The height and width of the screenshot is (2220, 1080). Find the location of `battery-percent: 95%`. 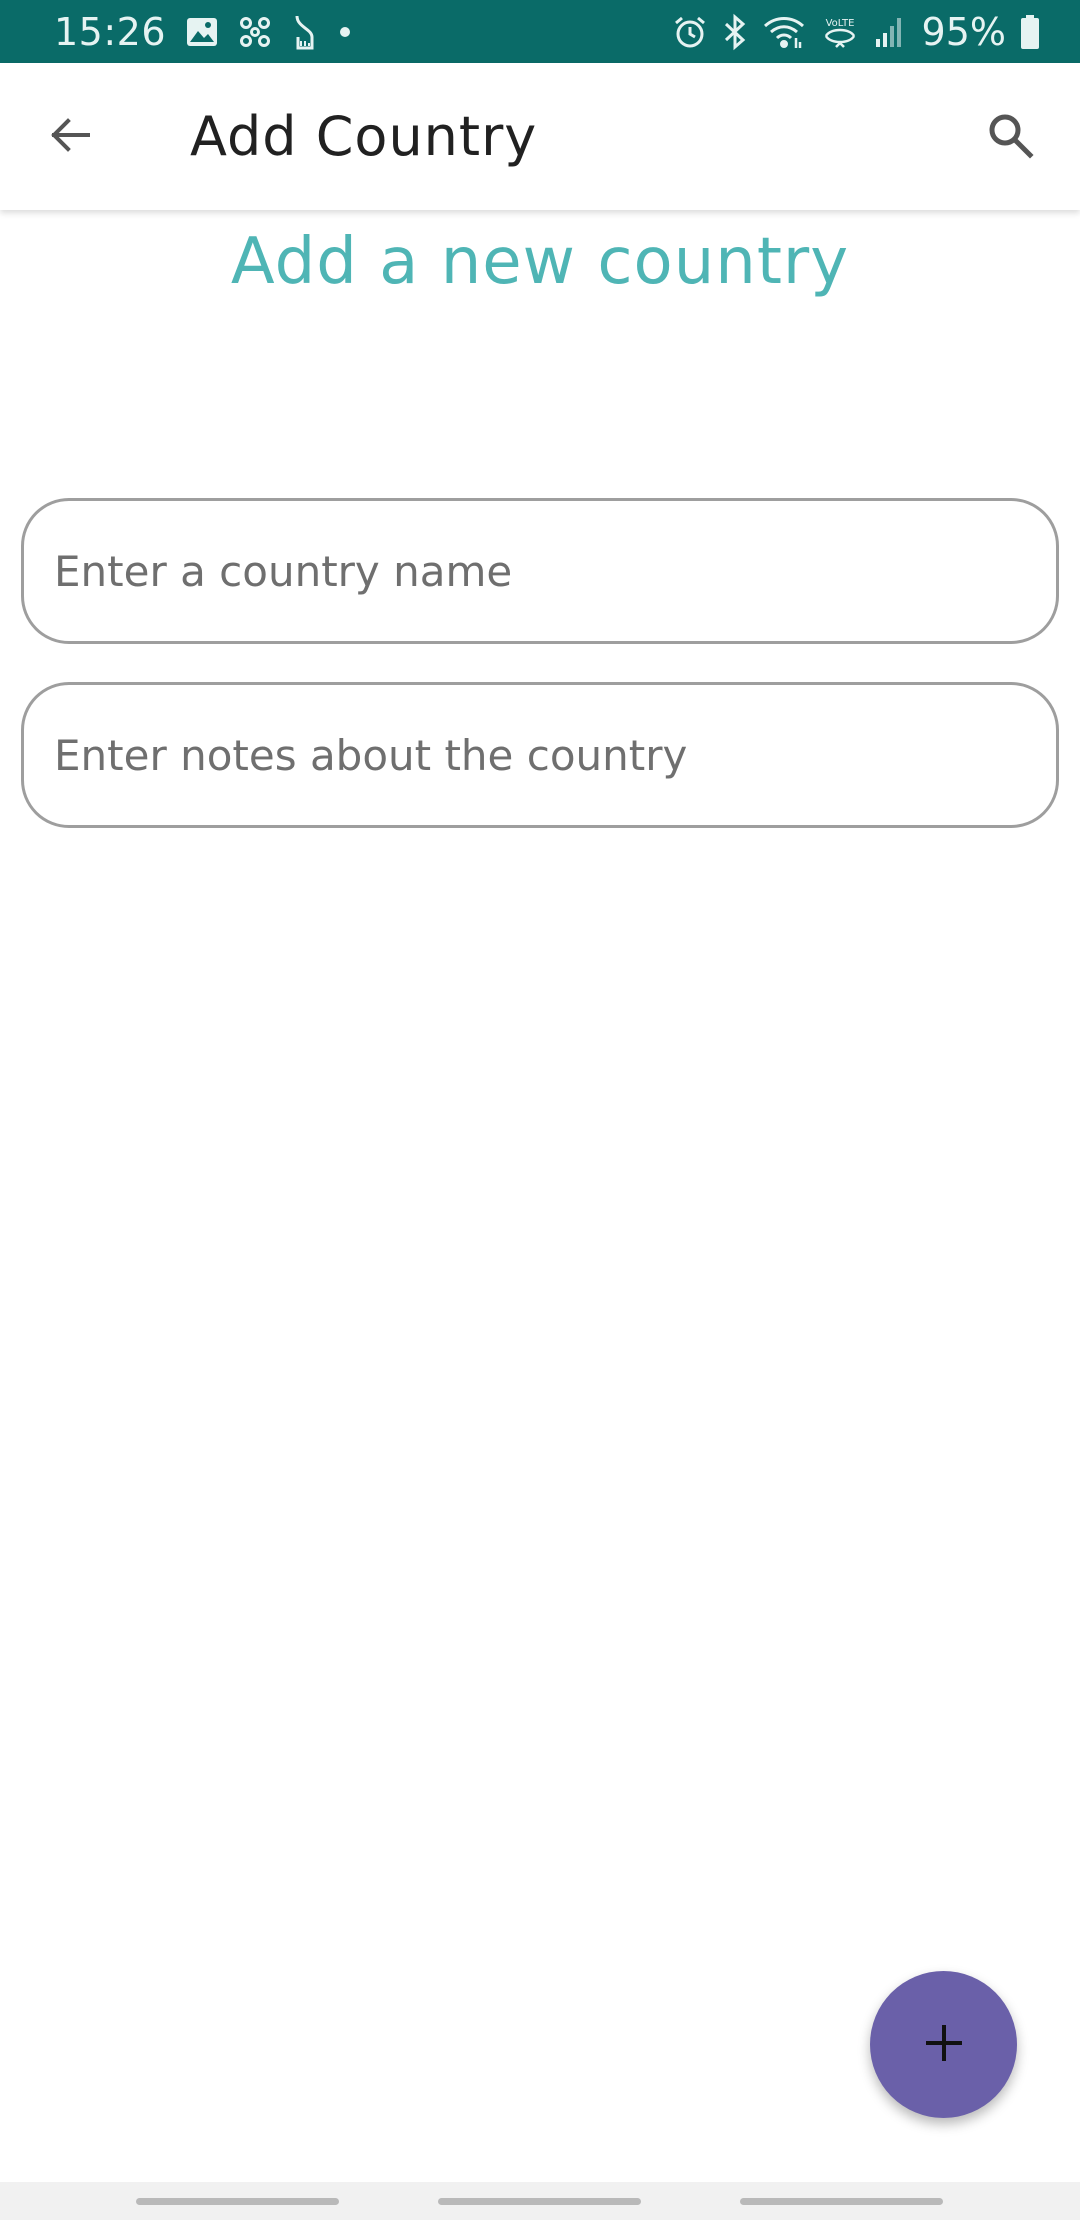

battery-percent: 95% is located at coordinates (963, 31).